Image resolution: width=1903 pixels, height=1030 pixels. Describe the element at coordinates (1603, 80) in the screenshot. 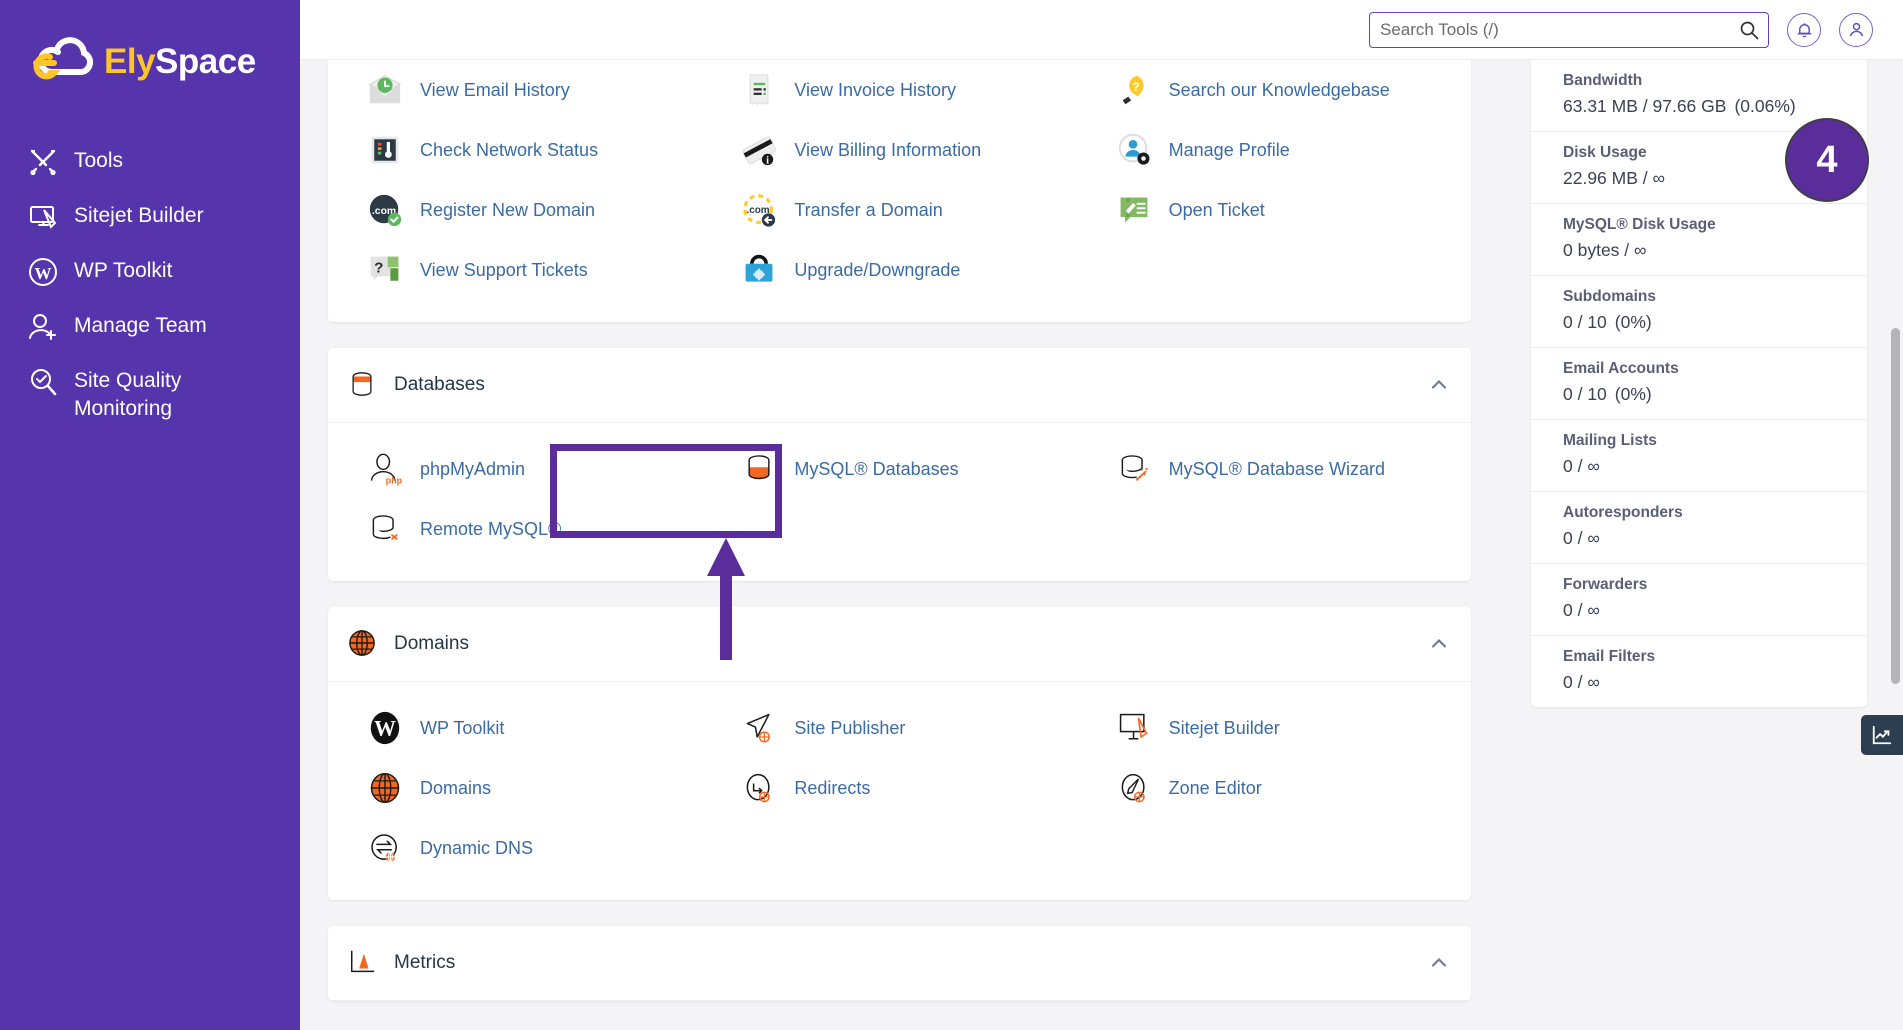

I see `stat-label: Bandwidth` at that location.